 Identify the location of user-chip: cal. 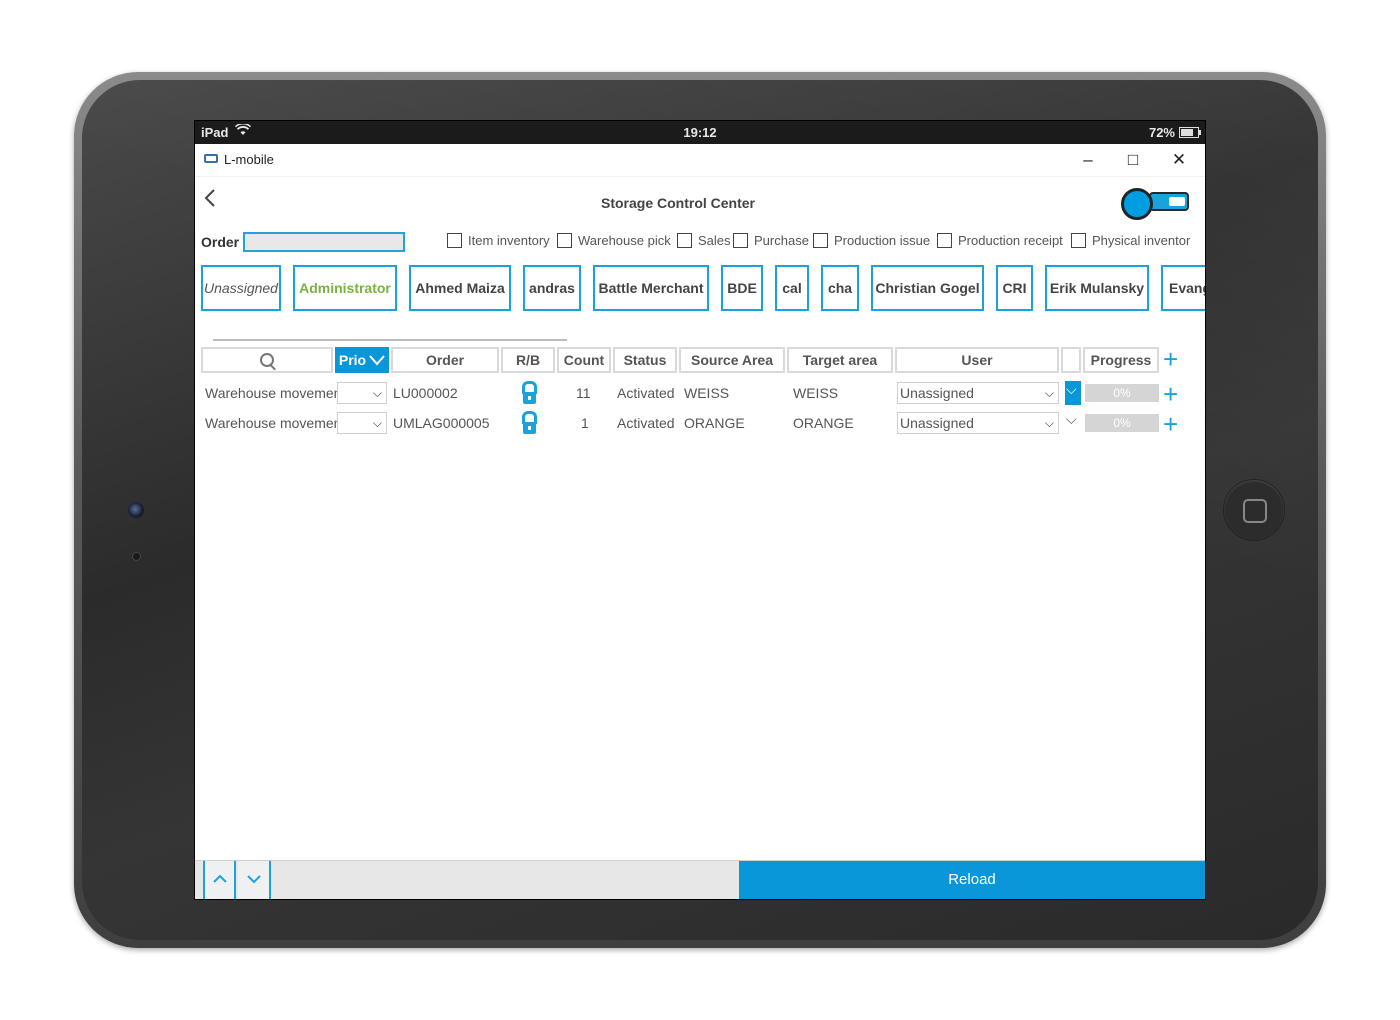
(792, 288).